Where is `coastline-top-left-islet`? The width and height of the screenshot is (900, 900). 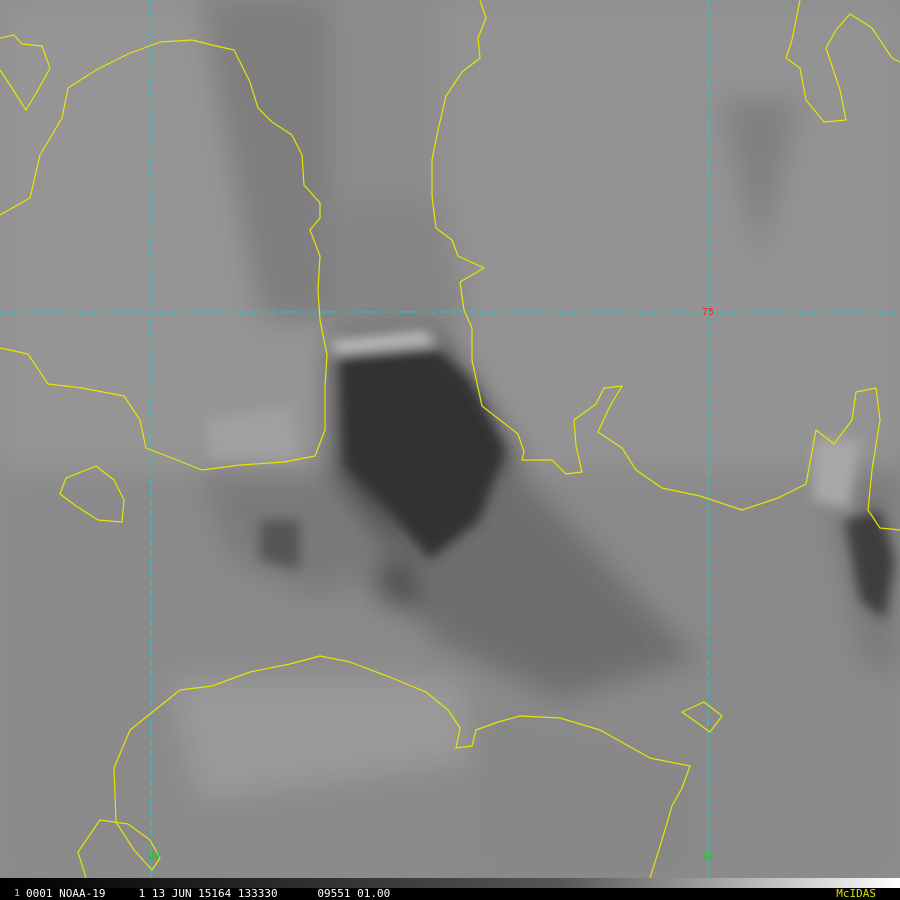
coastline-top-left-islet is located at coordinates (25, 72).